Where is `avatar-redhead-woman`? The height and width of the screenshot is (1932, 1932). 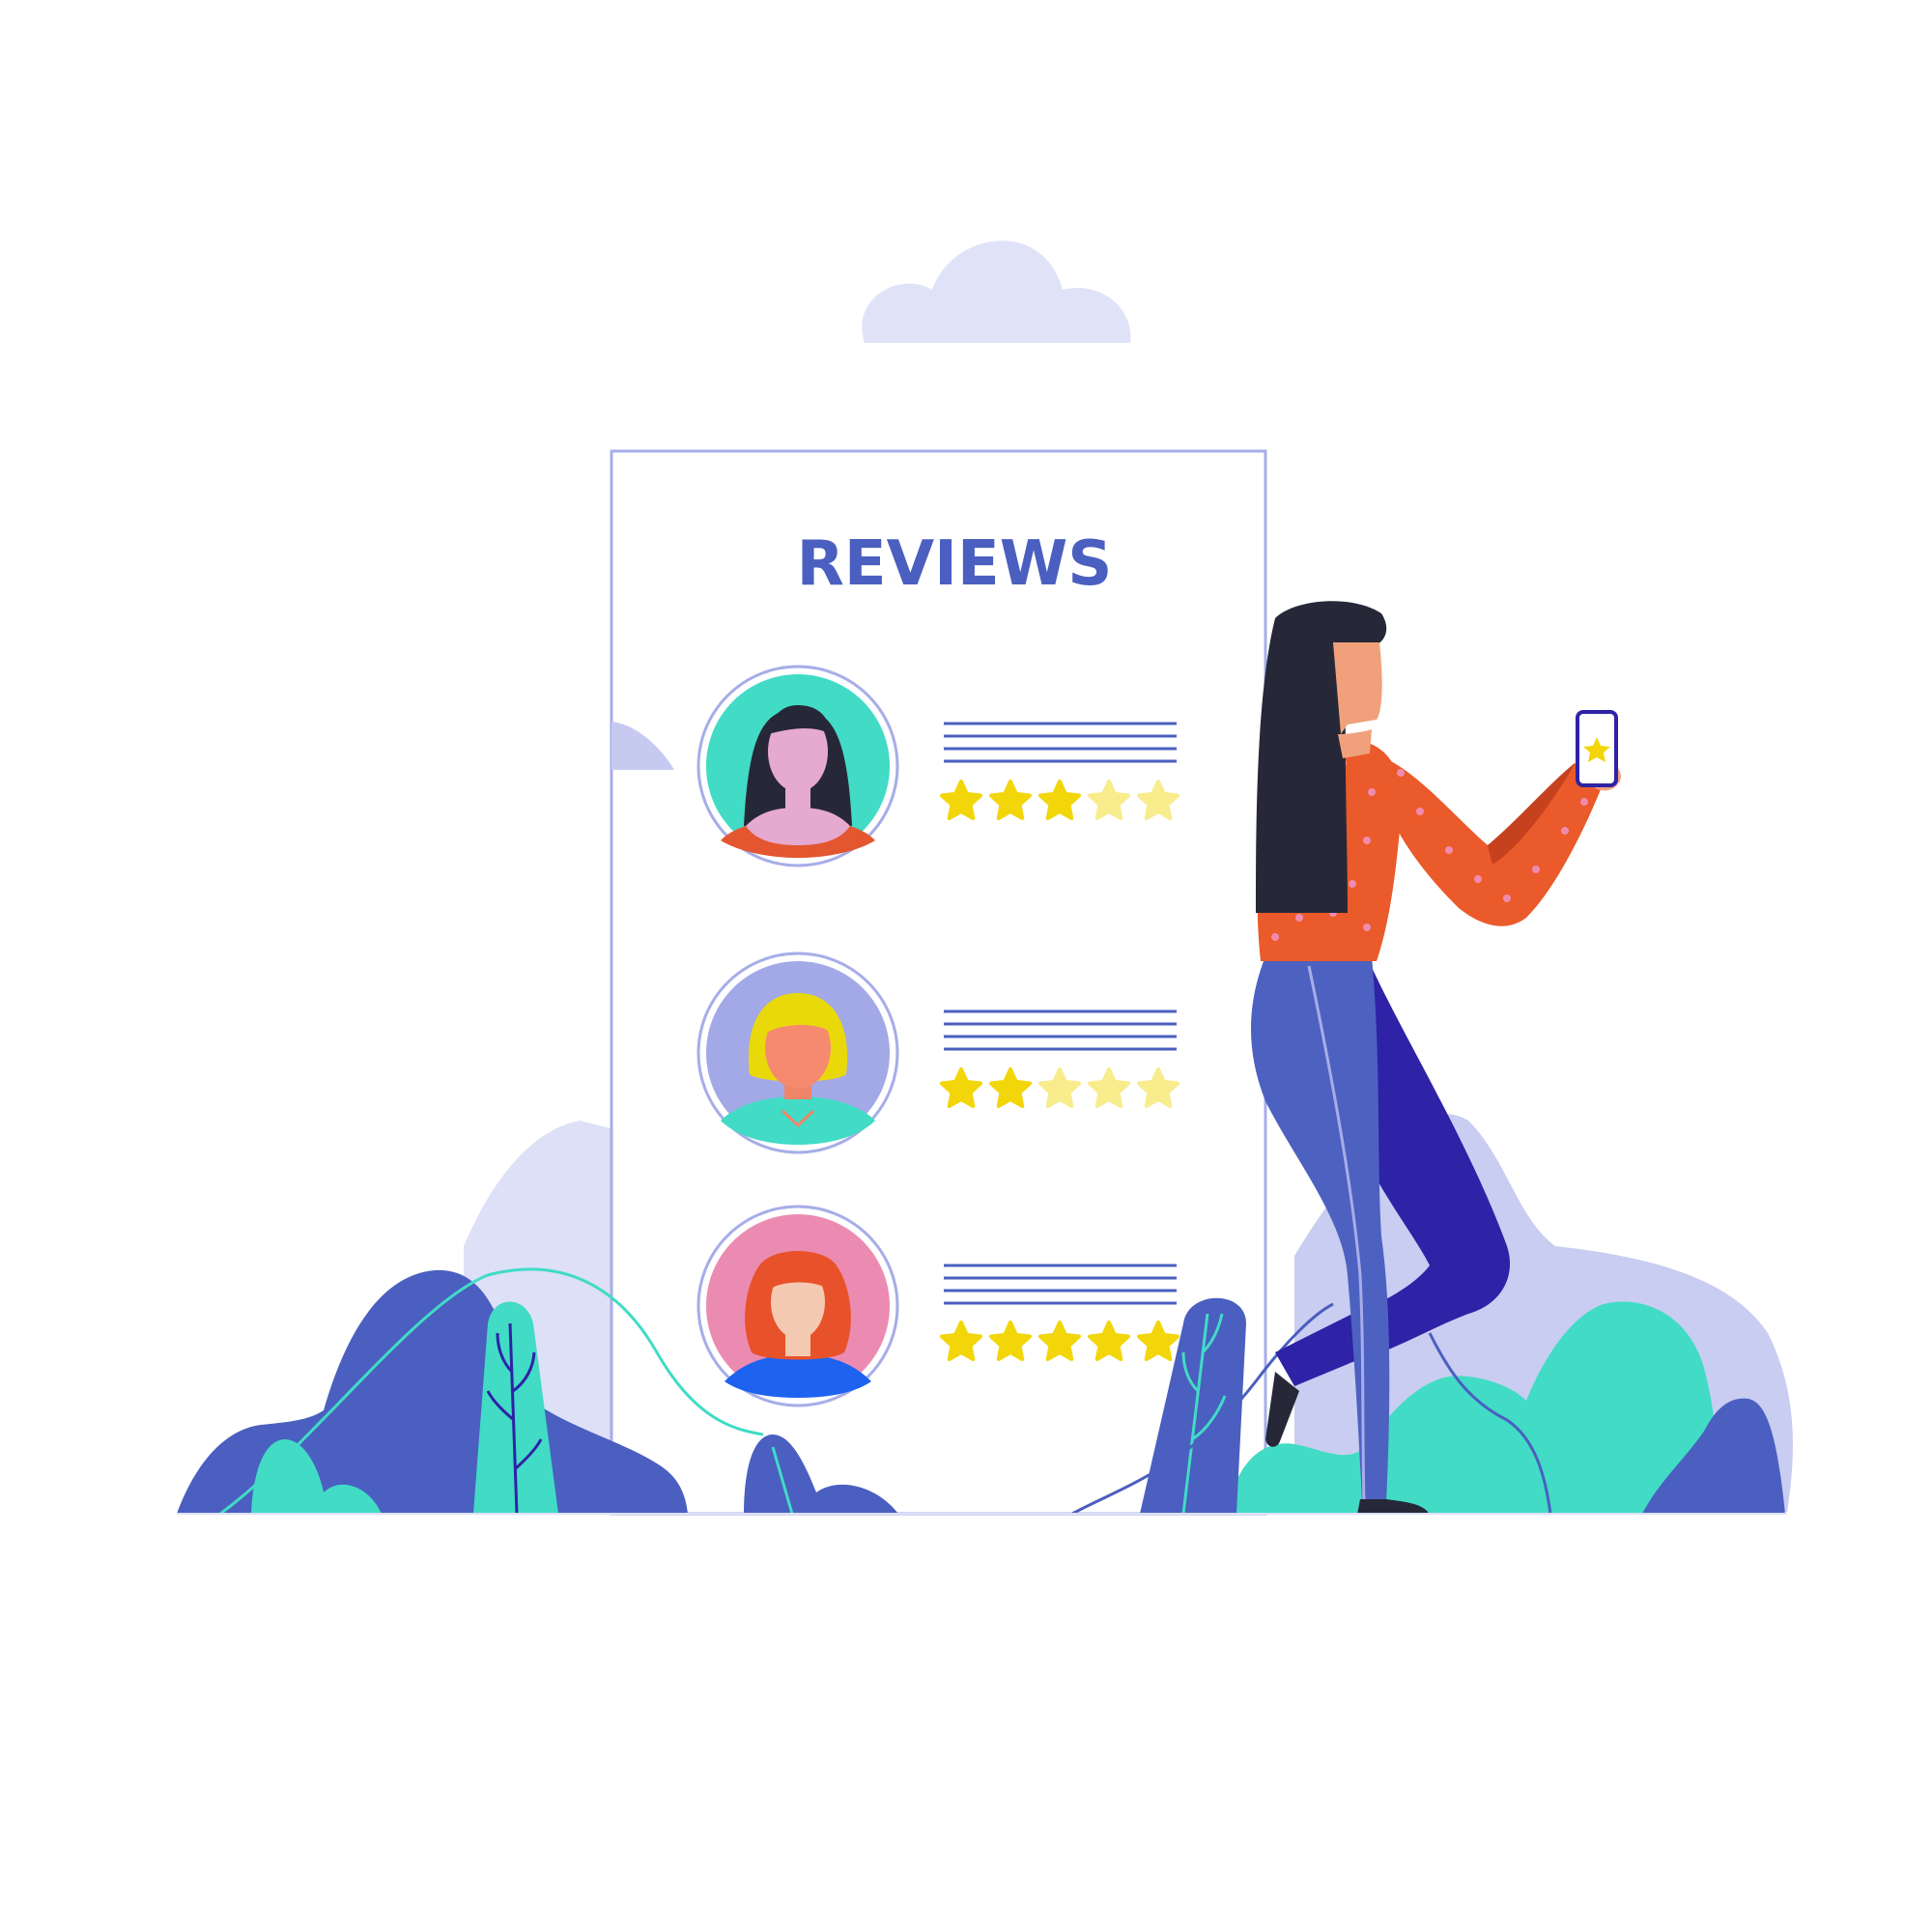 avatar-redhead-woman is located at coordinates (797, 1306).